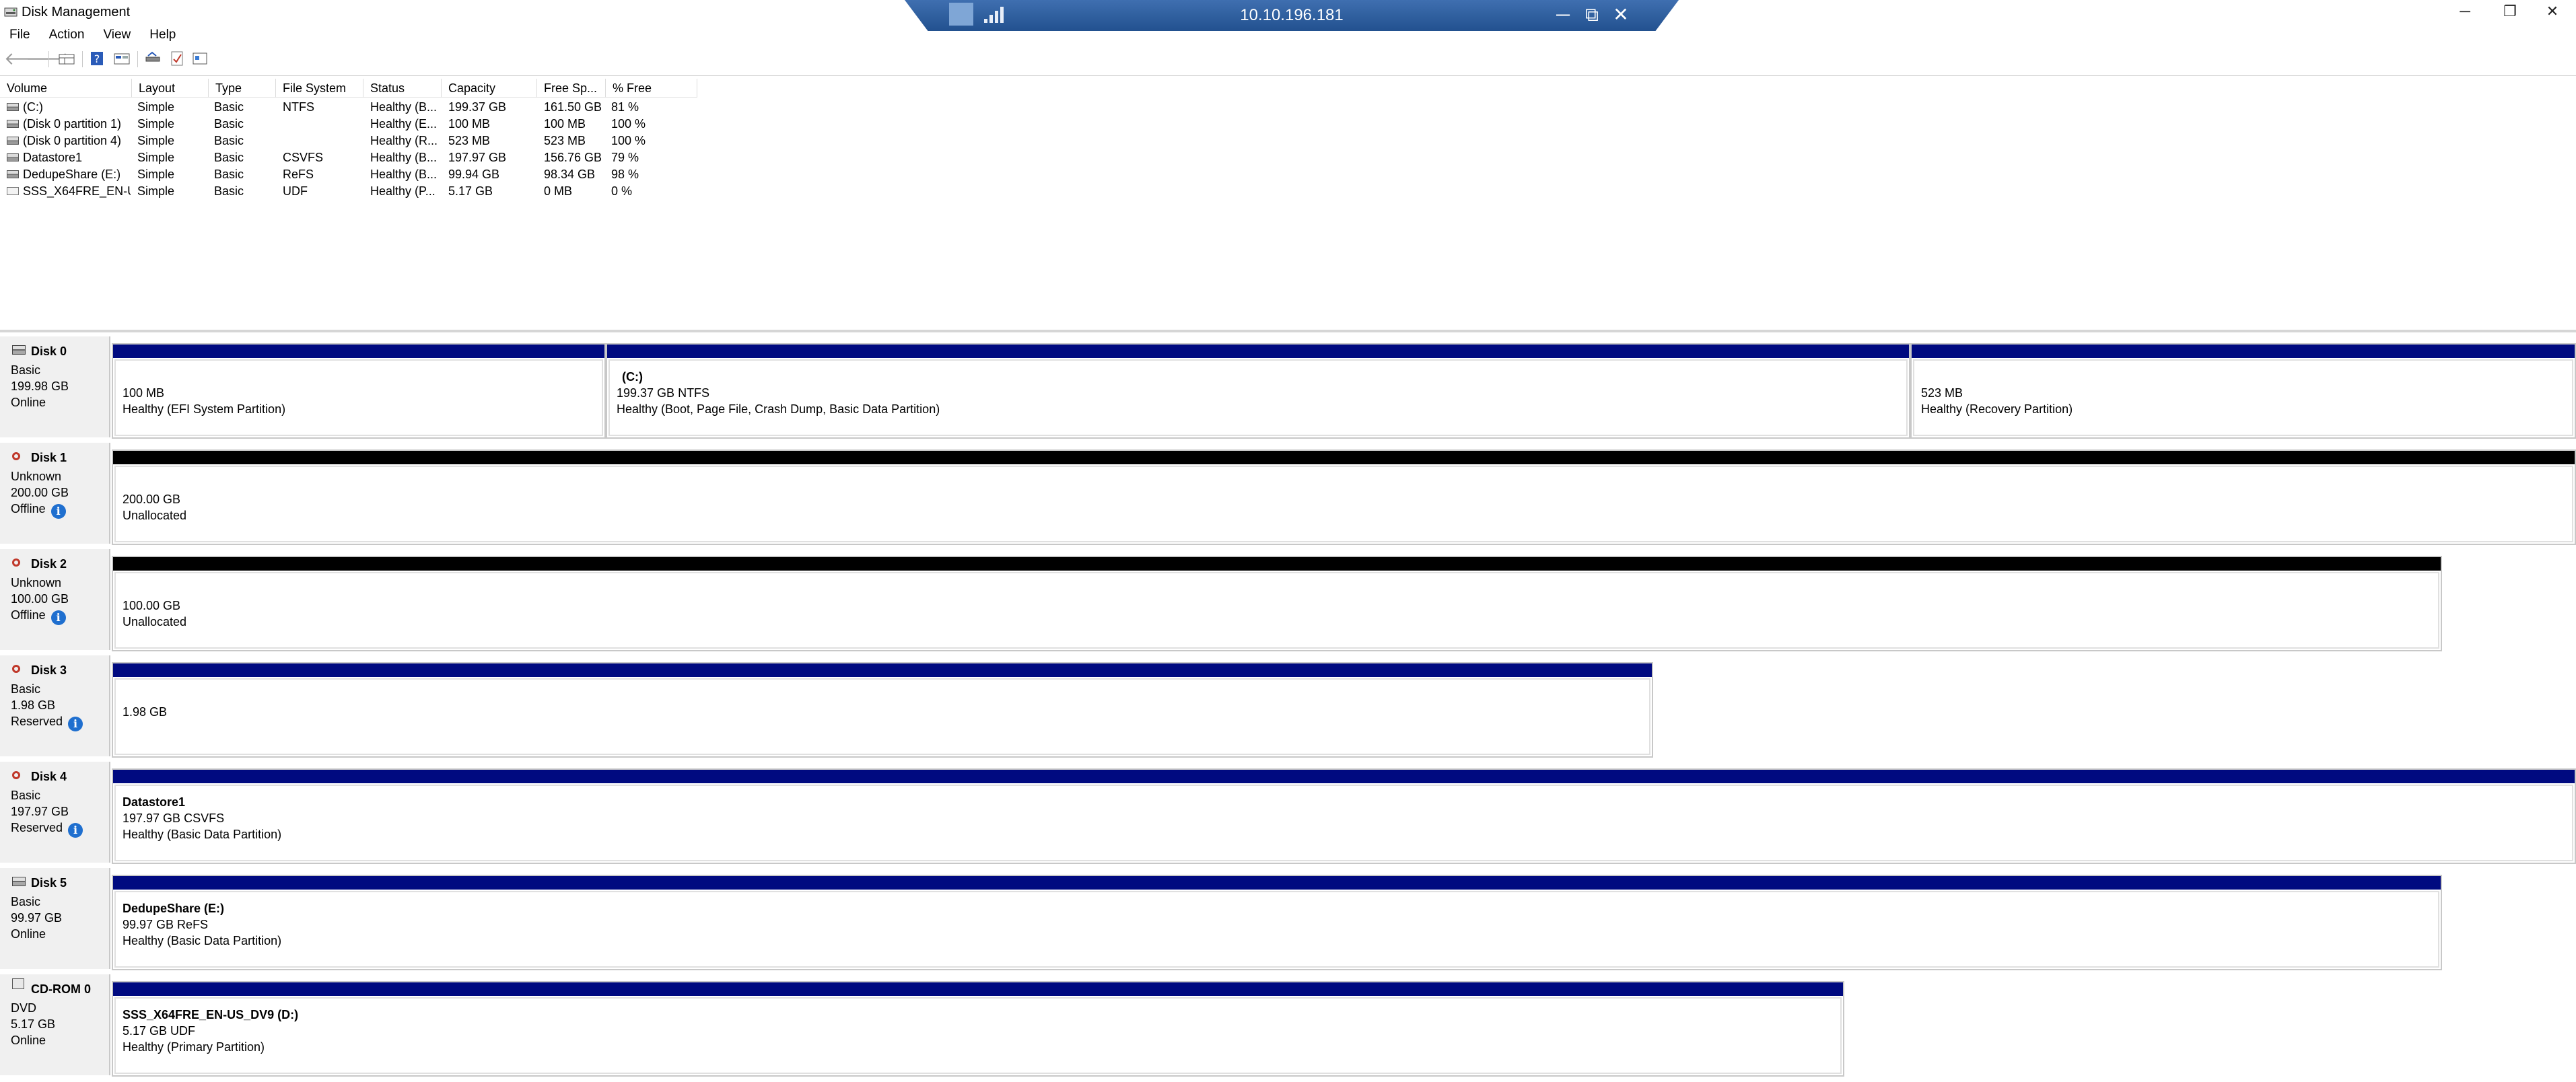  Describe the element at coordinates (117, 35) in the screenshot. I see `menu-view: View` at that location.